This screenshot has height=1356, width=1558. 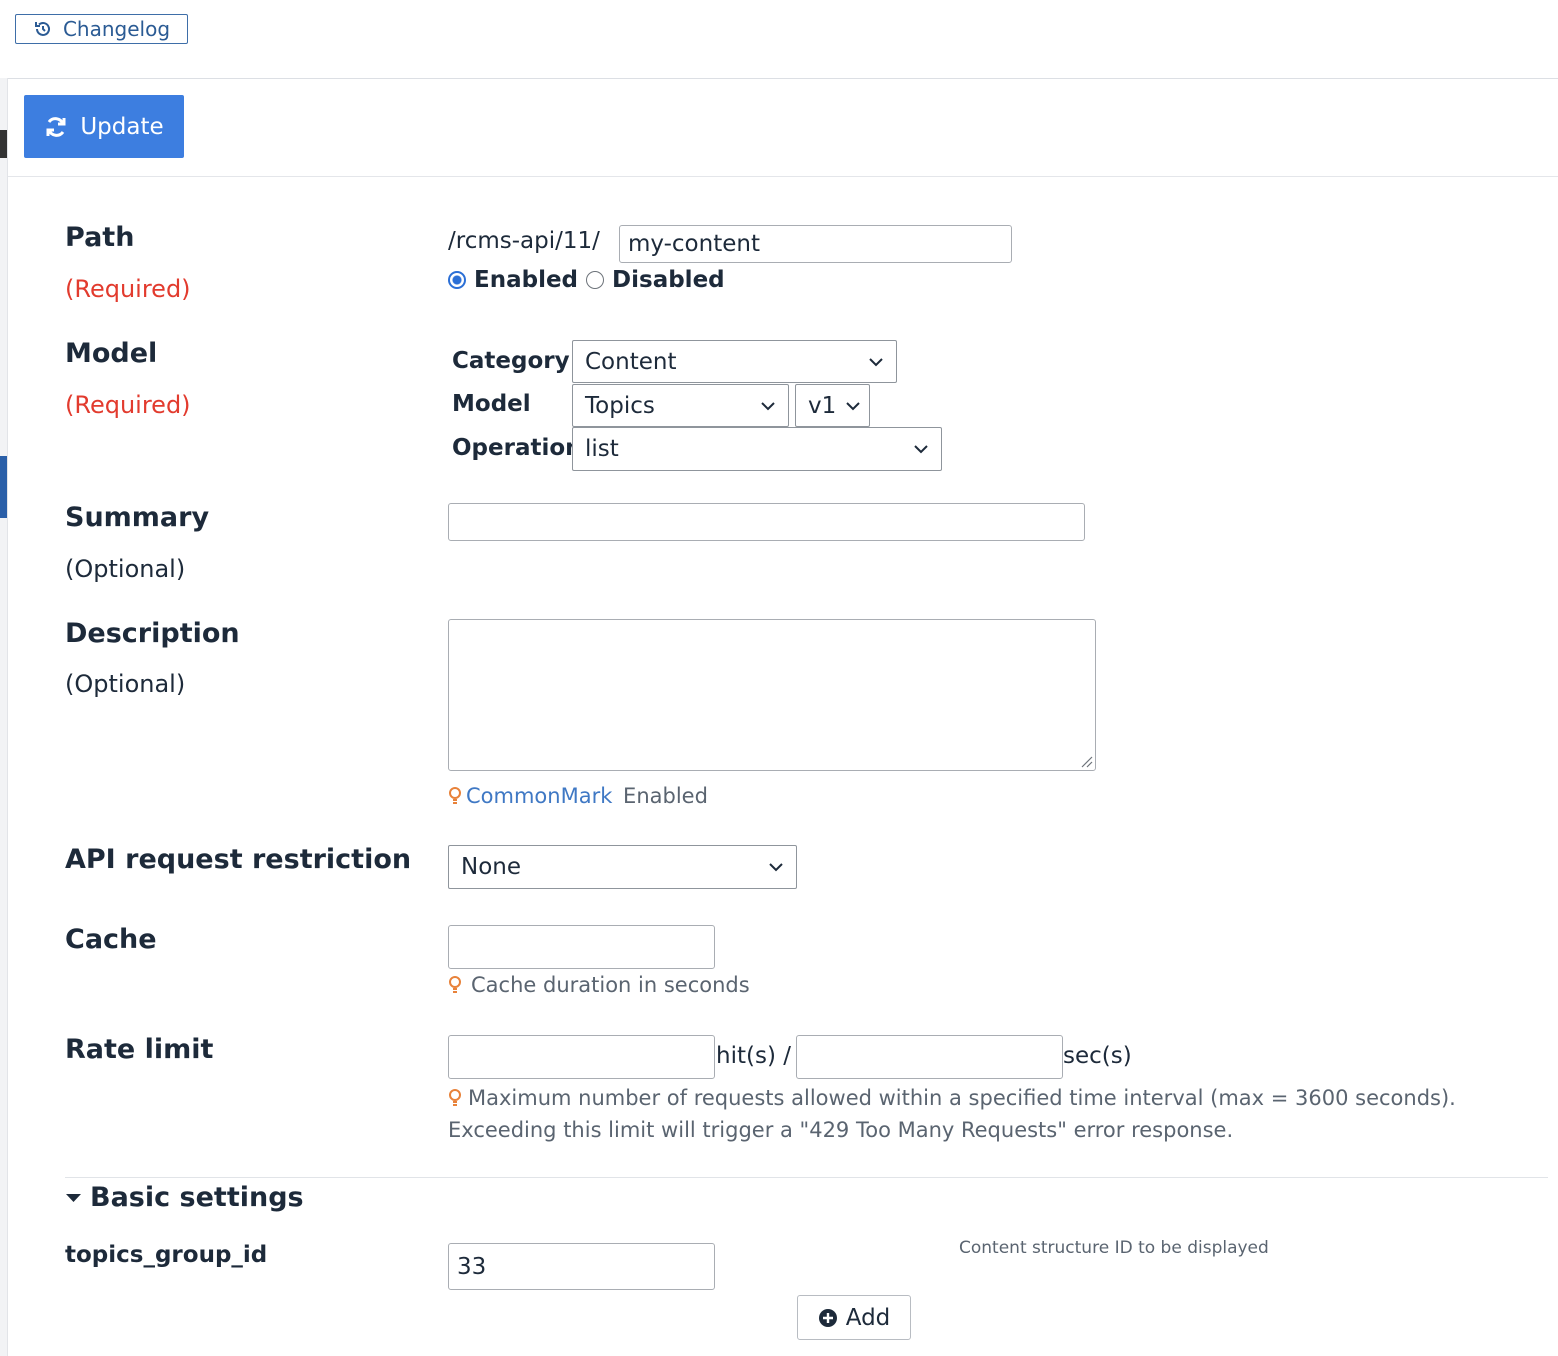 What do you see at coordinates (610, 985) in the screenshot?
I see `cache-hint-text: Cache duration in seconds` at bounding box center [610, 985].